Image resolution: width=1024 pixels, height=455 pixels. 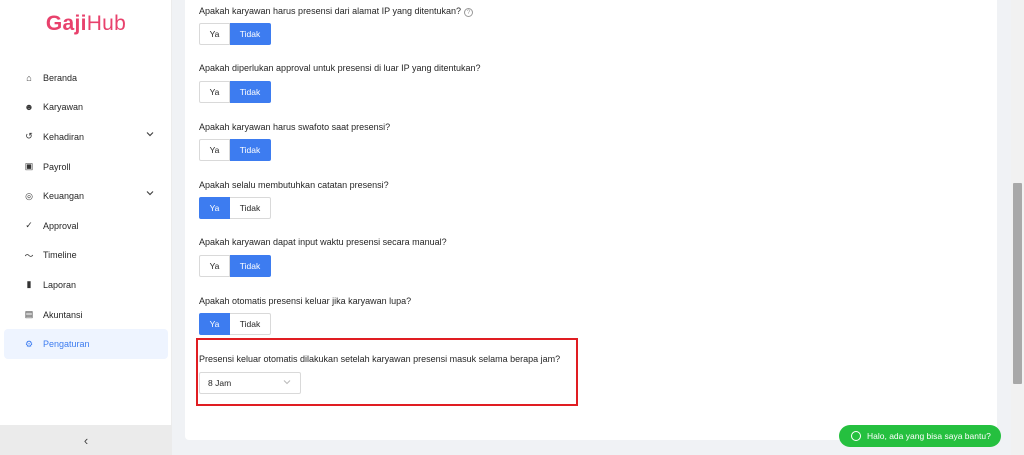 What do you see at coordinates (66, 344) in the screenshot?
I see `sidebar-item-label: Pengaturan` at bounding box center [66, 344].